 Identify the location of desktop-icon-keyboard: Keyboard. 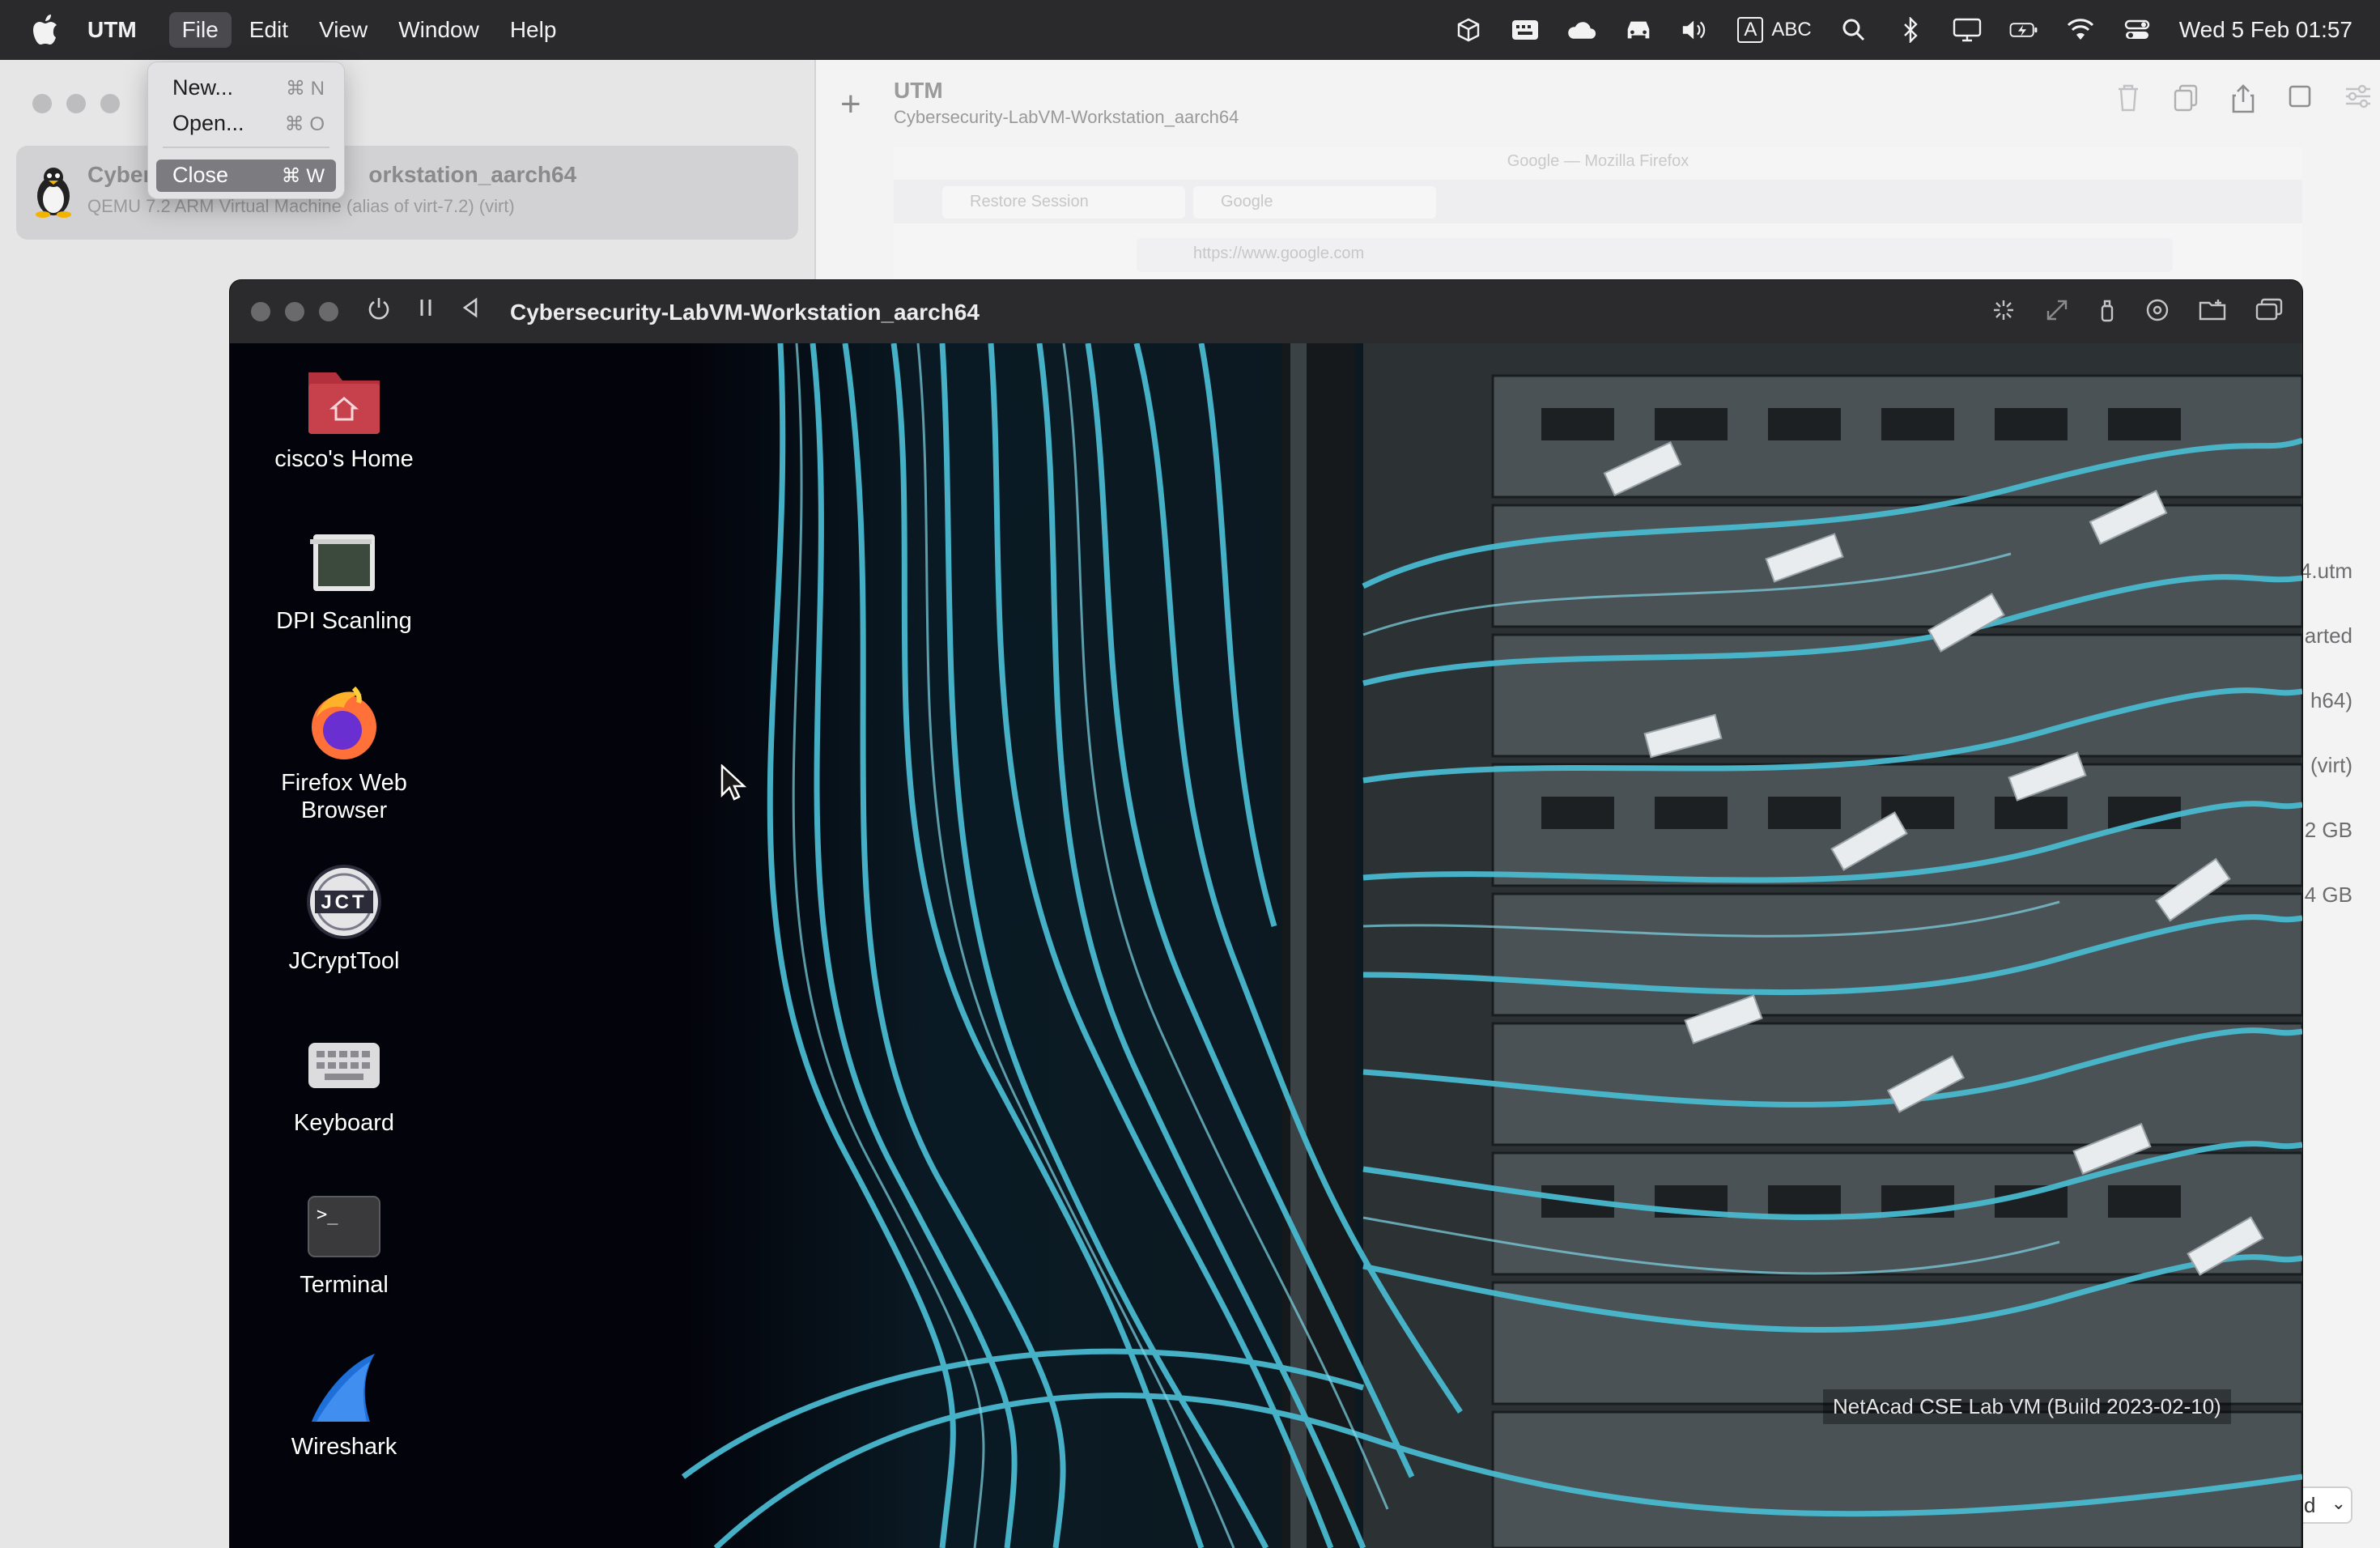
(344, 1081).